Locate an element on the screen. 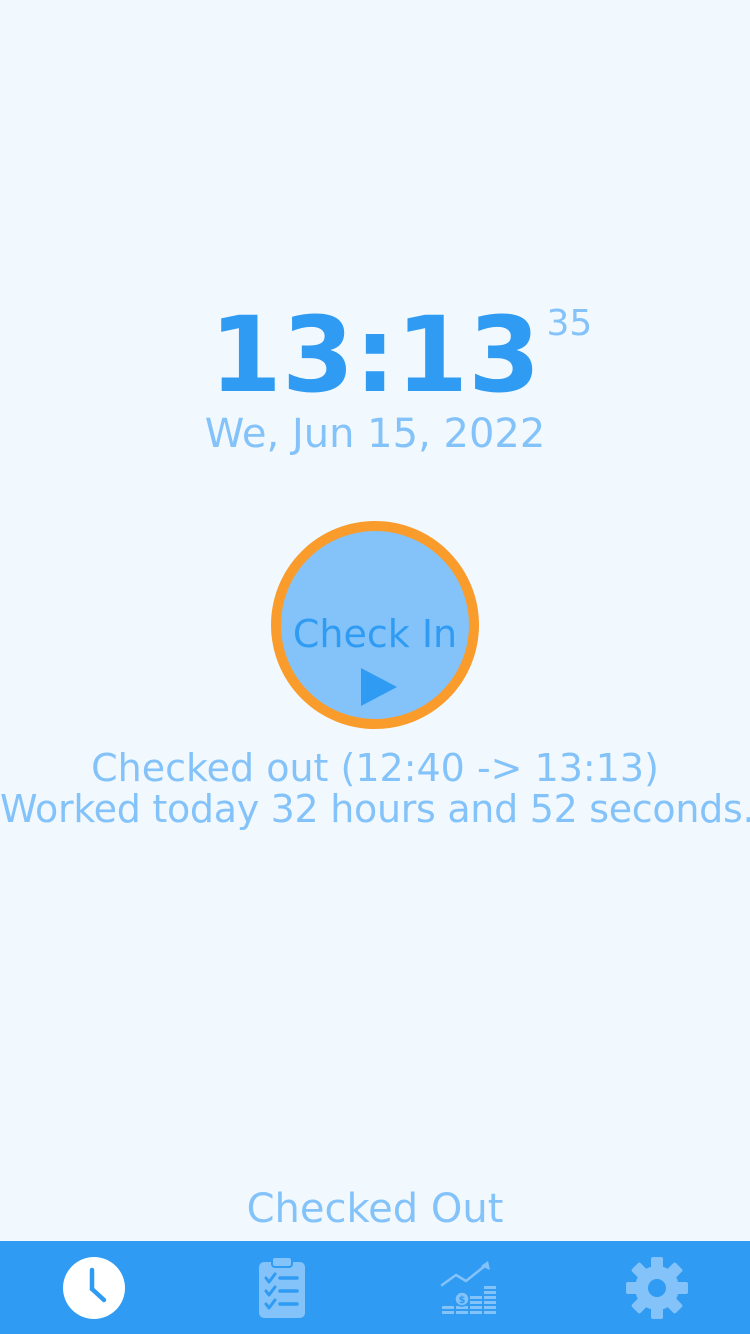  tab-tasks is located at coordinates (282, 1287).